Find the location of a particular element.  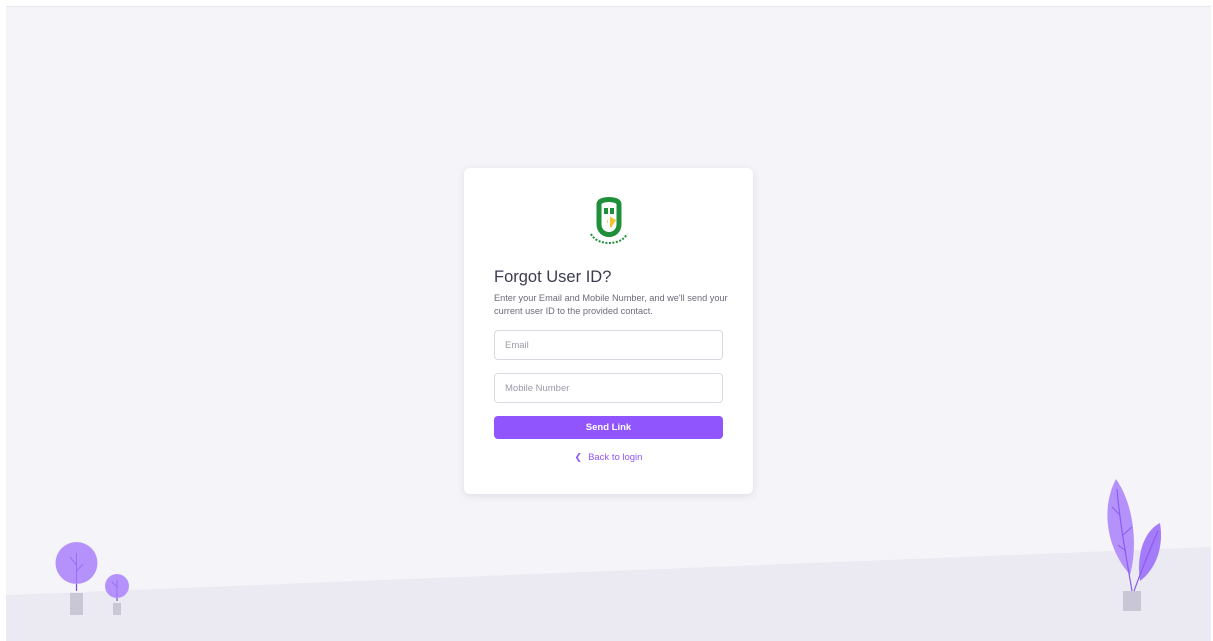

back-to-login-label: Back to login is located at coordinates (615, 457).